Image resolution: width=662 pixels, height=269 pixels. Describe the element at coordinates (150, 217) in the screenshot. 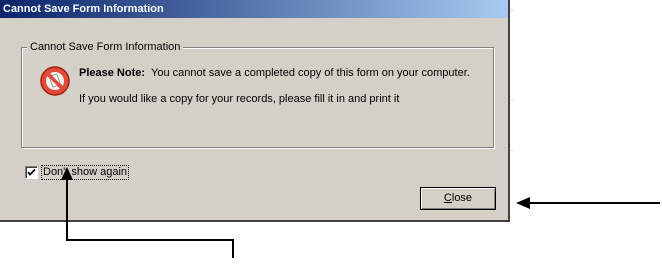

I see `arrow-to-checkbox` at that location.